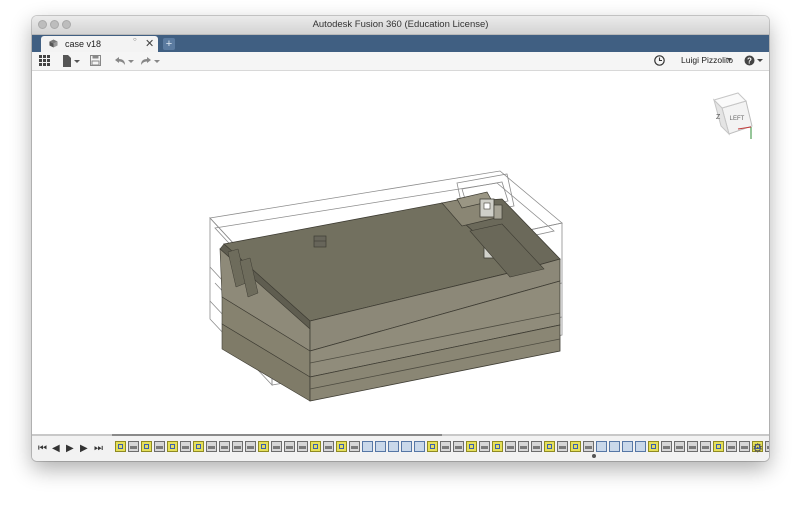 The image size is (800, 508). What do you see at coordinates (659, 60) in the screenshot?
I see `clock-icon` at bounding box center [659, 60].